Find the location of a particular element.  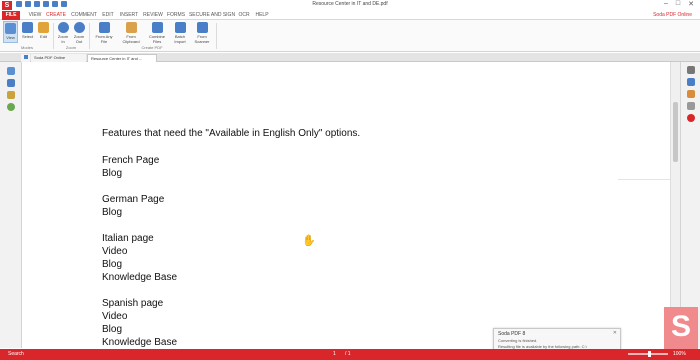

left-sidebar is located at coordinates (11, 205).